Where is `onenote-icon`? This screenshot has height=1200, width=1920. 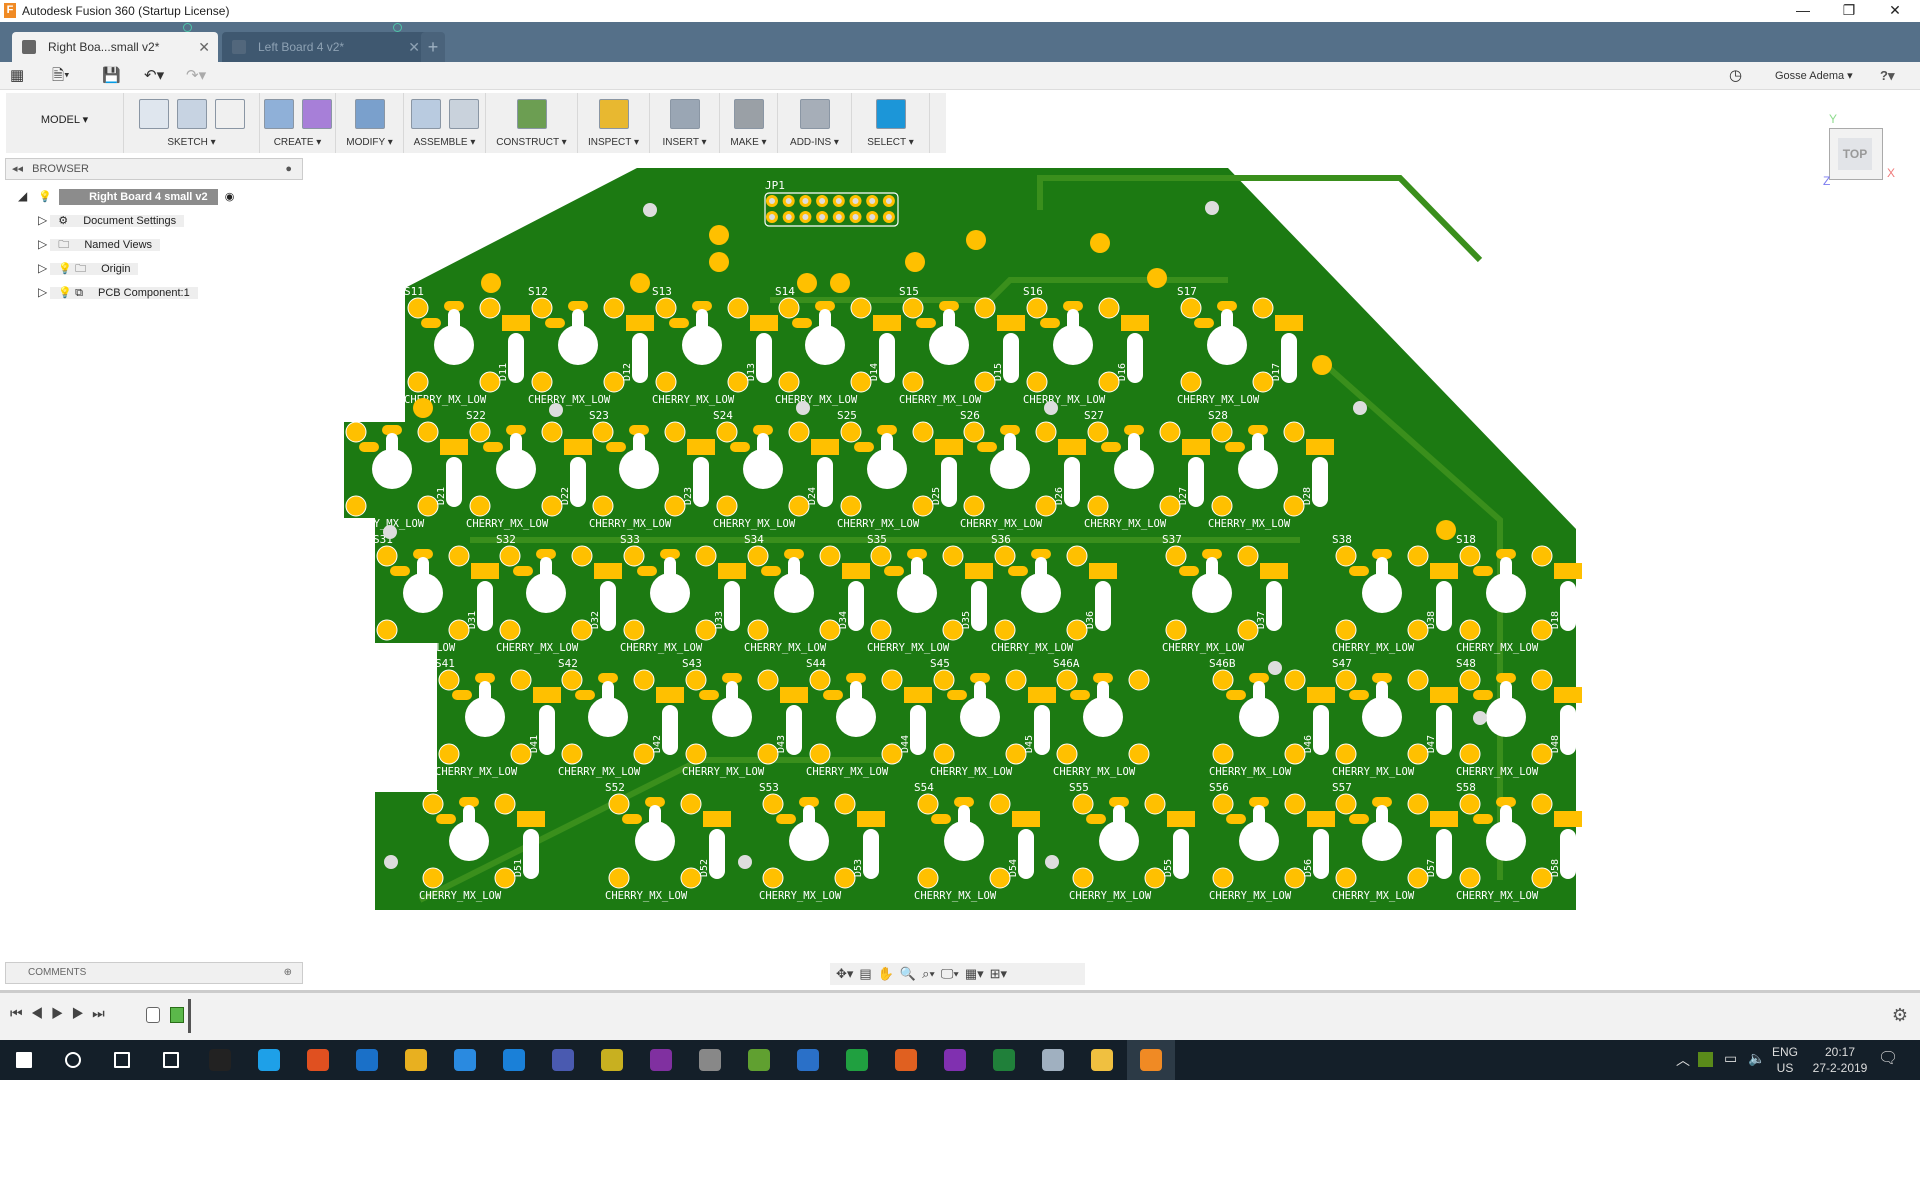 onenote-icon is located at coordinates (661, 1060).